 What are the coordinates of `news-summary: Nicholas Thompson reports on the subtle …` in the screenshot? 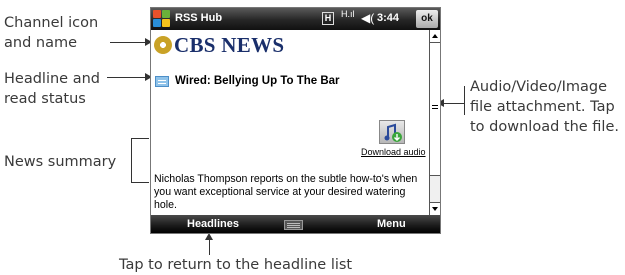 It's located at (286, 192).